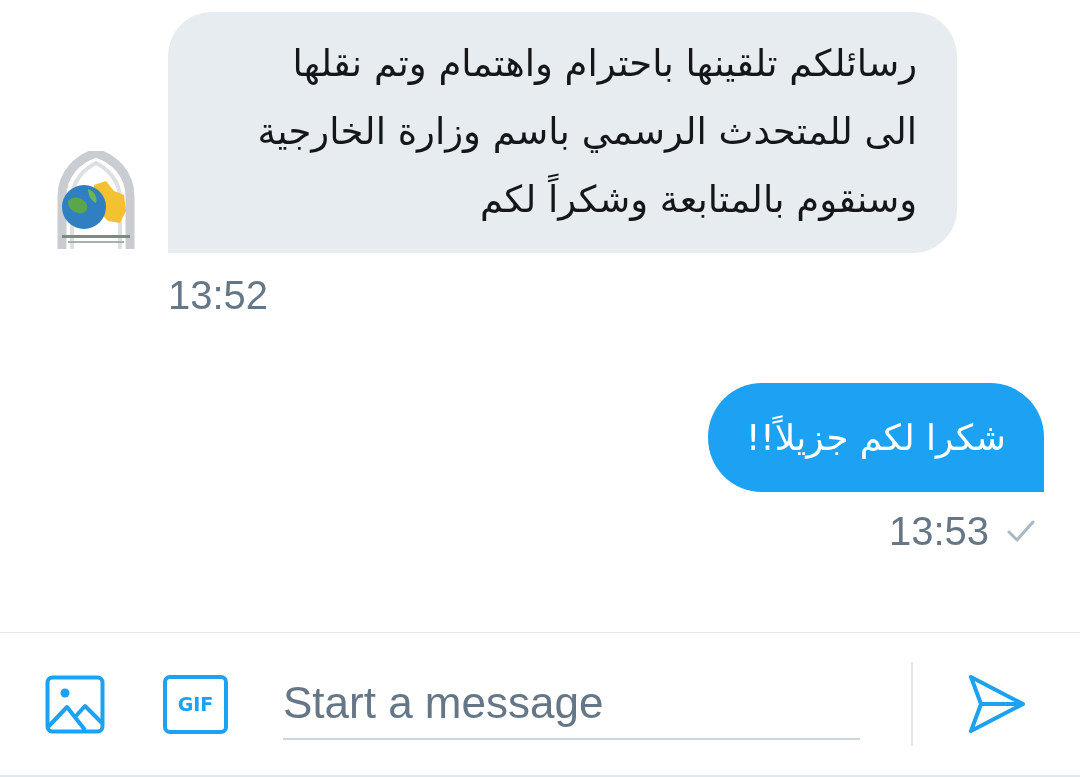 This screenshot has width=1080, height=777. Describe the element at coordinates (938, 531) in the screenshot. I see `message-time: 13:53` at that location.